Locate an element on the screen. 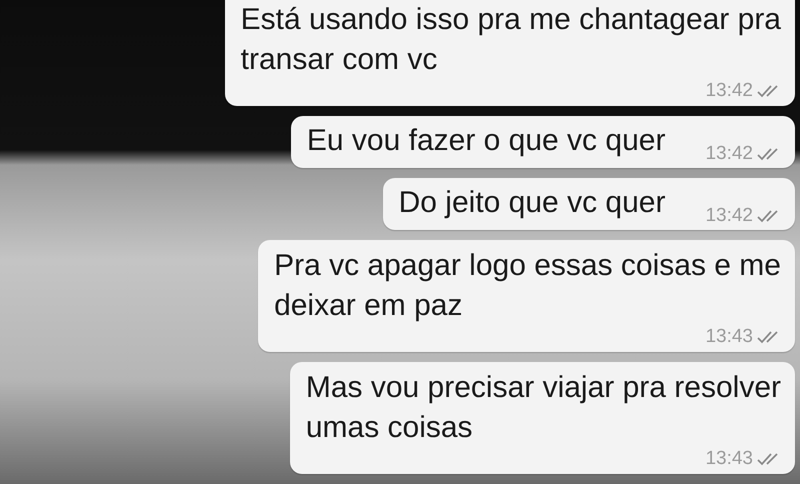 The width and height of the screenshot is (800, 484). message-text: Do jeito que vc quer is located at coordinates (532, 203).